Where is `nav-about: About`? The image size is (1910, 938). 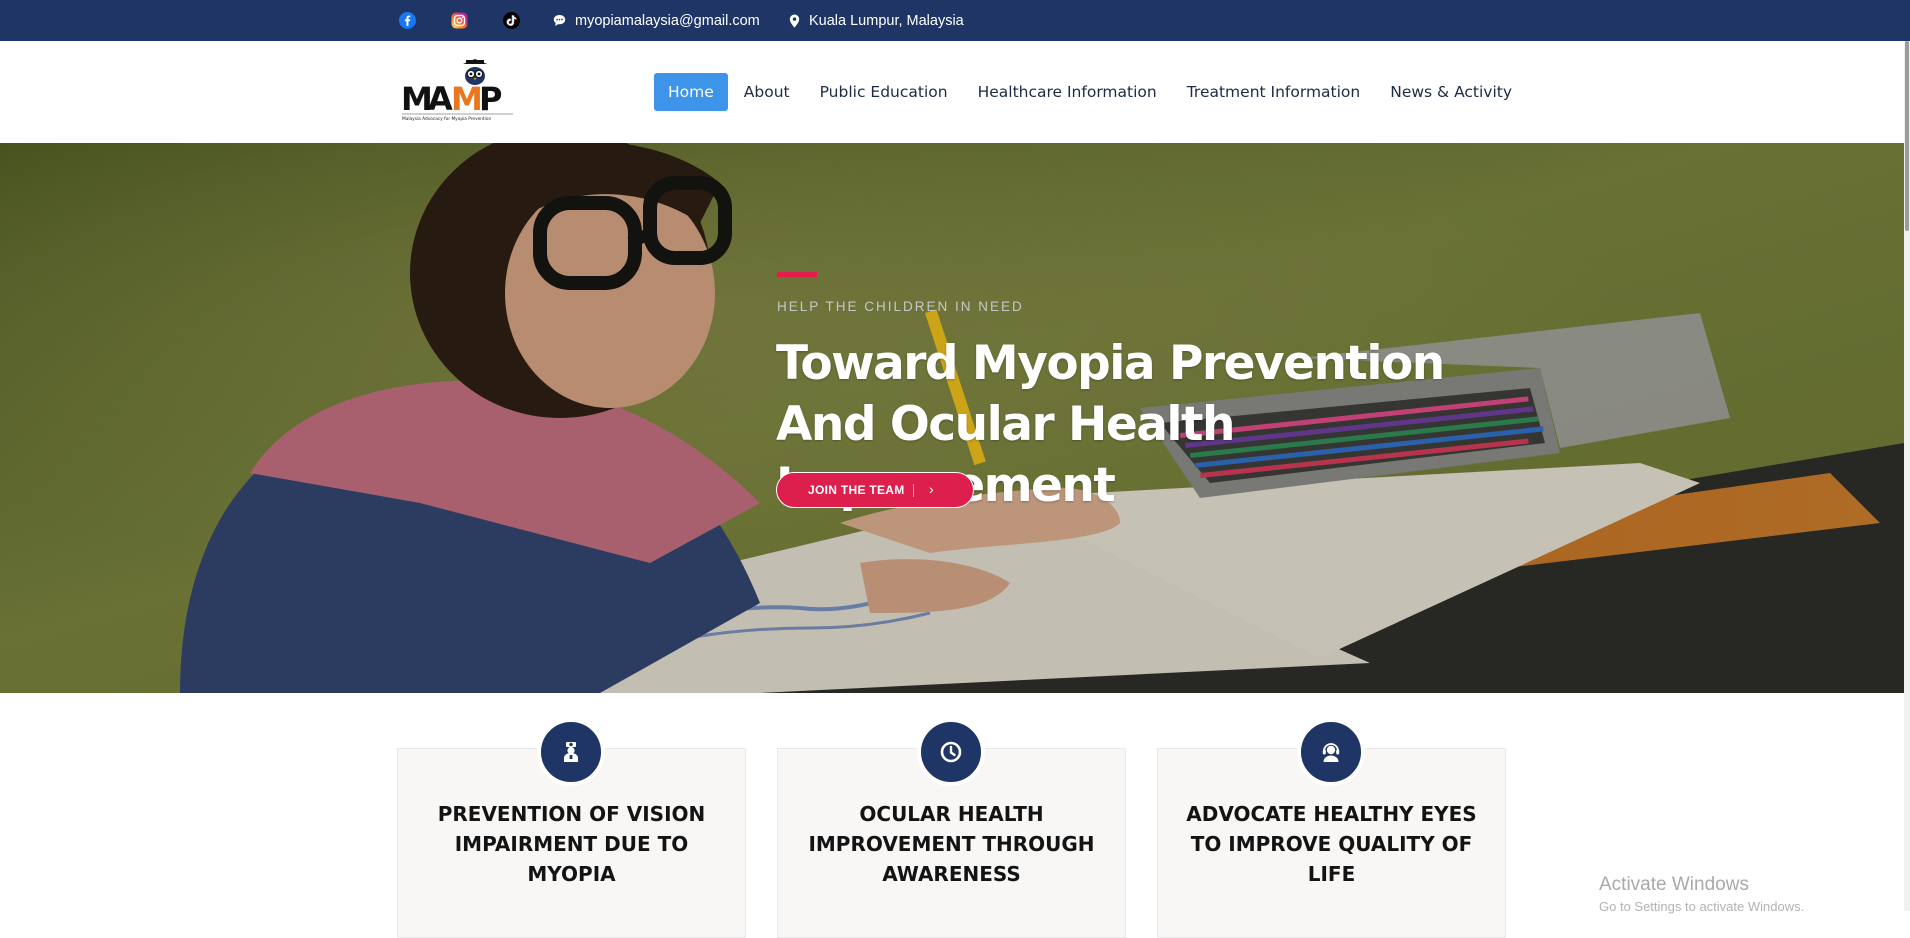
nav-about: About is located at coordinates (767, 92).